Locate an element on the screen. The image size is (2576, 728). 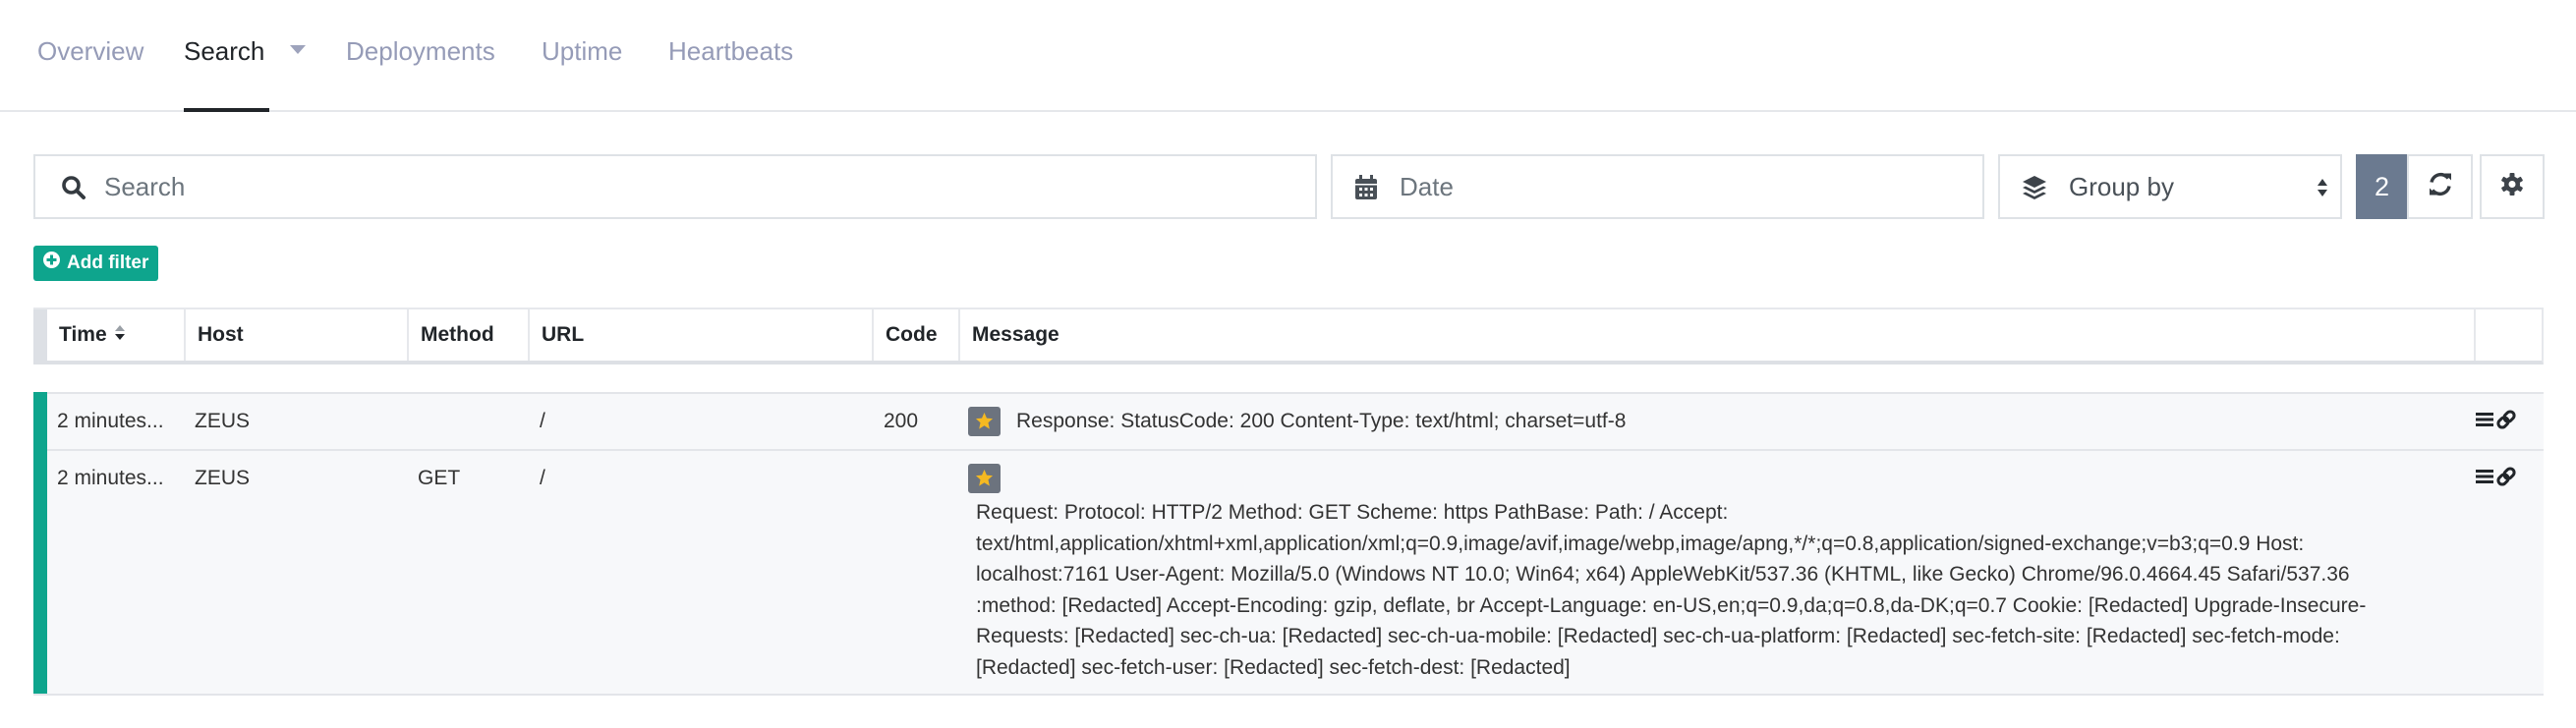
table-header: Time Host Method URL Code Message is located at coordinates (1289, 336).